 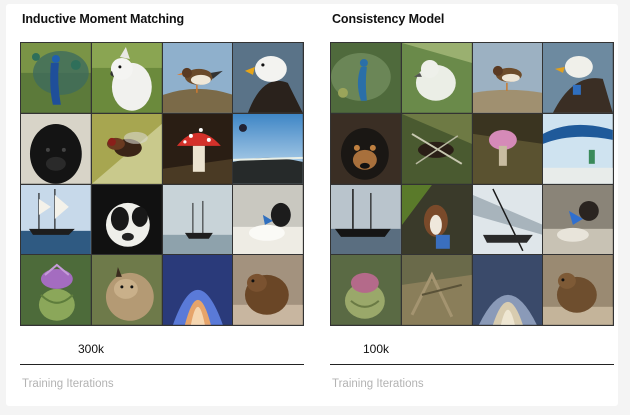 I want to click on iteration-count: 100k, so click(x=376, y=349).